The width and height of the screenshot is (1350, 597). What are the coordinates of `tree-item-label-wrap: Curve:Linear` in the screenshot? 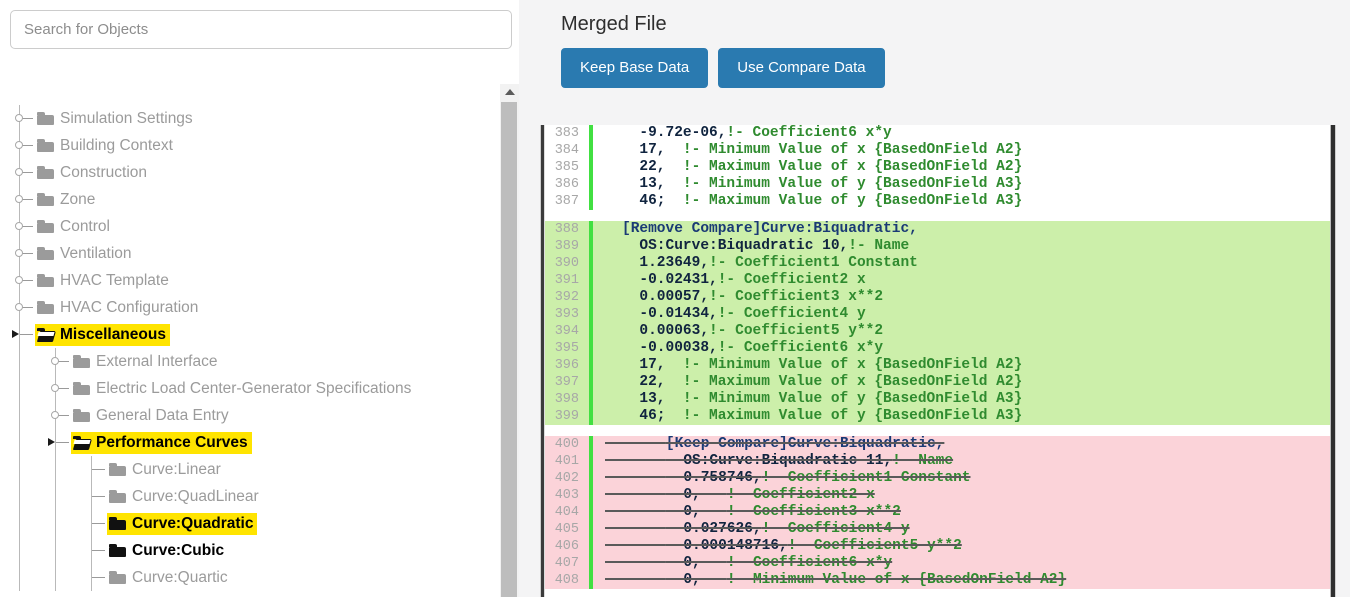 It's located at (166, 470).